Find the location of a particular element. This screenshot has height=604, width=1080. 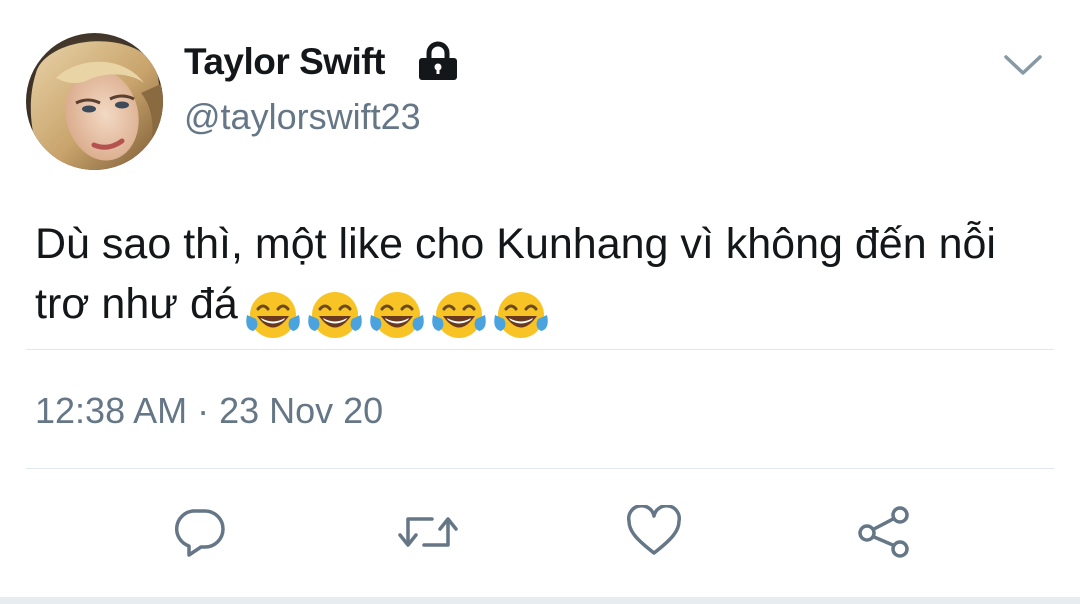

retweet-button is located at coordinates (428, 532).